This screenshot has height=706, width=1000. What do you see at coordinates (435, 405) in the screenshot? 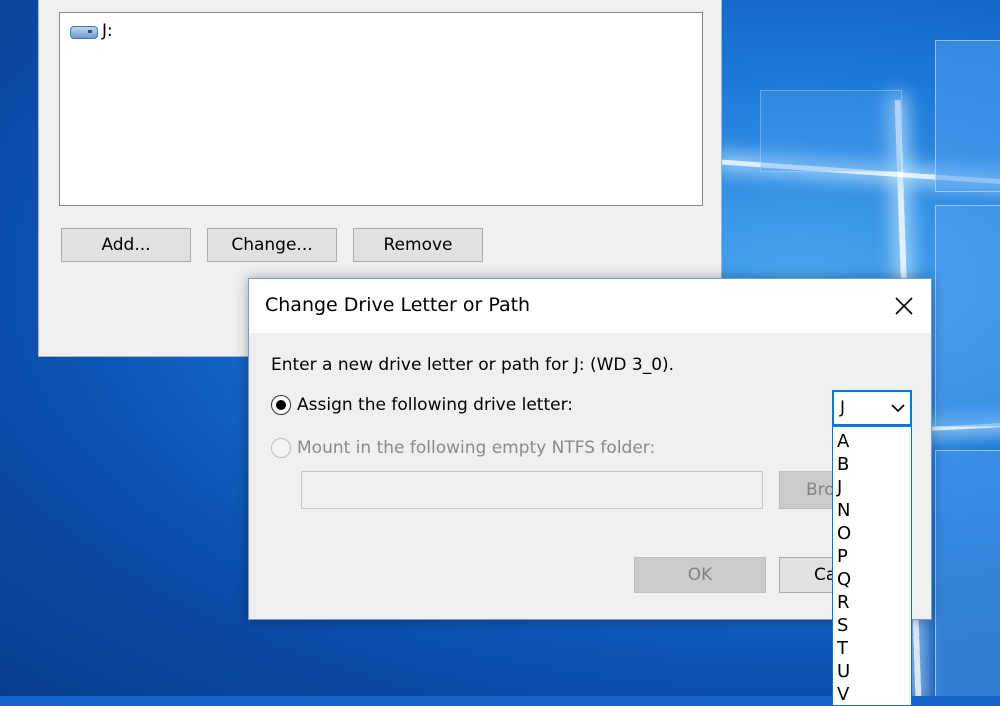
I see `assign-letter-label: Assign the following drive letter:` at bounding box center [435, 405].